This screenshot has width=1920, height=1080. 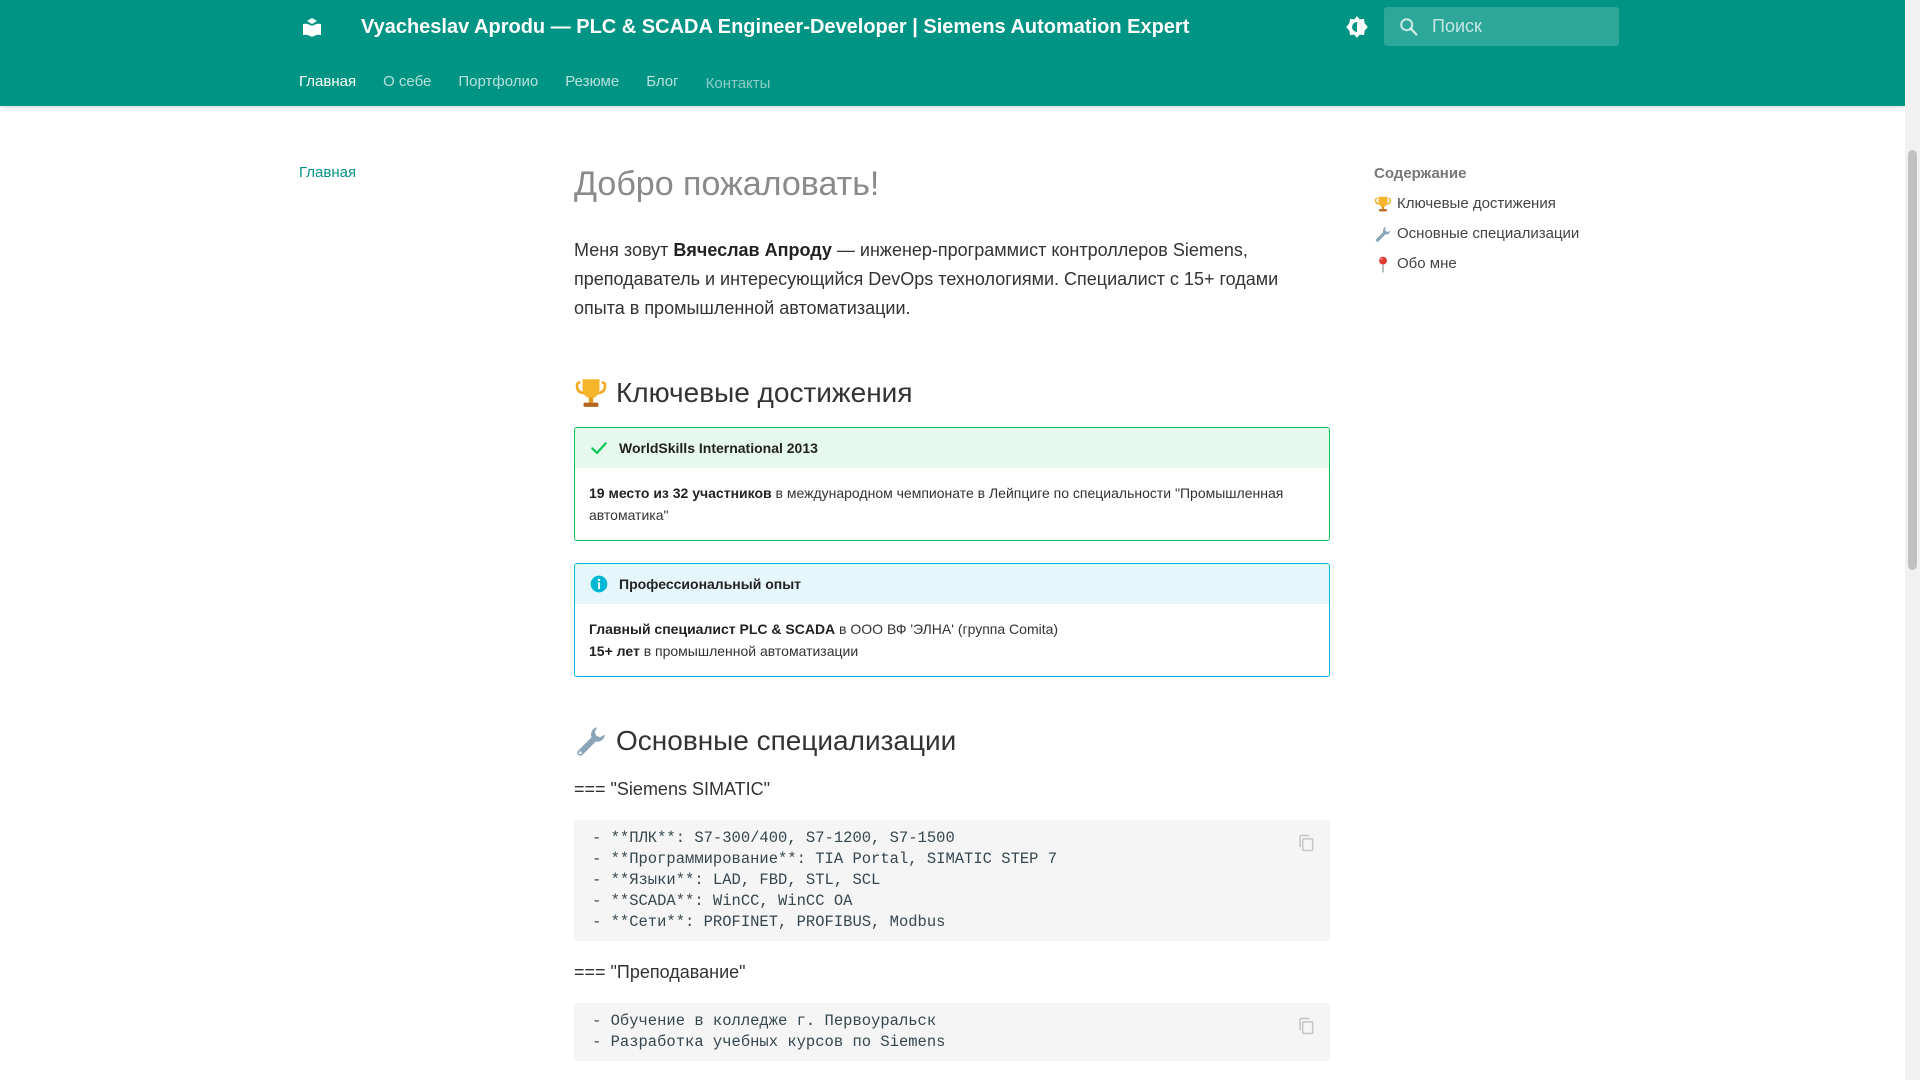 What do you see at coordinates (738, 84) in the screenshot?
I see `tab-contacts: Контакты` at bounding box center [738, 84].